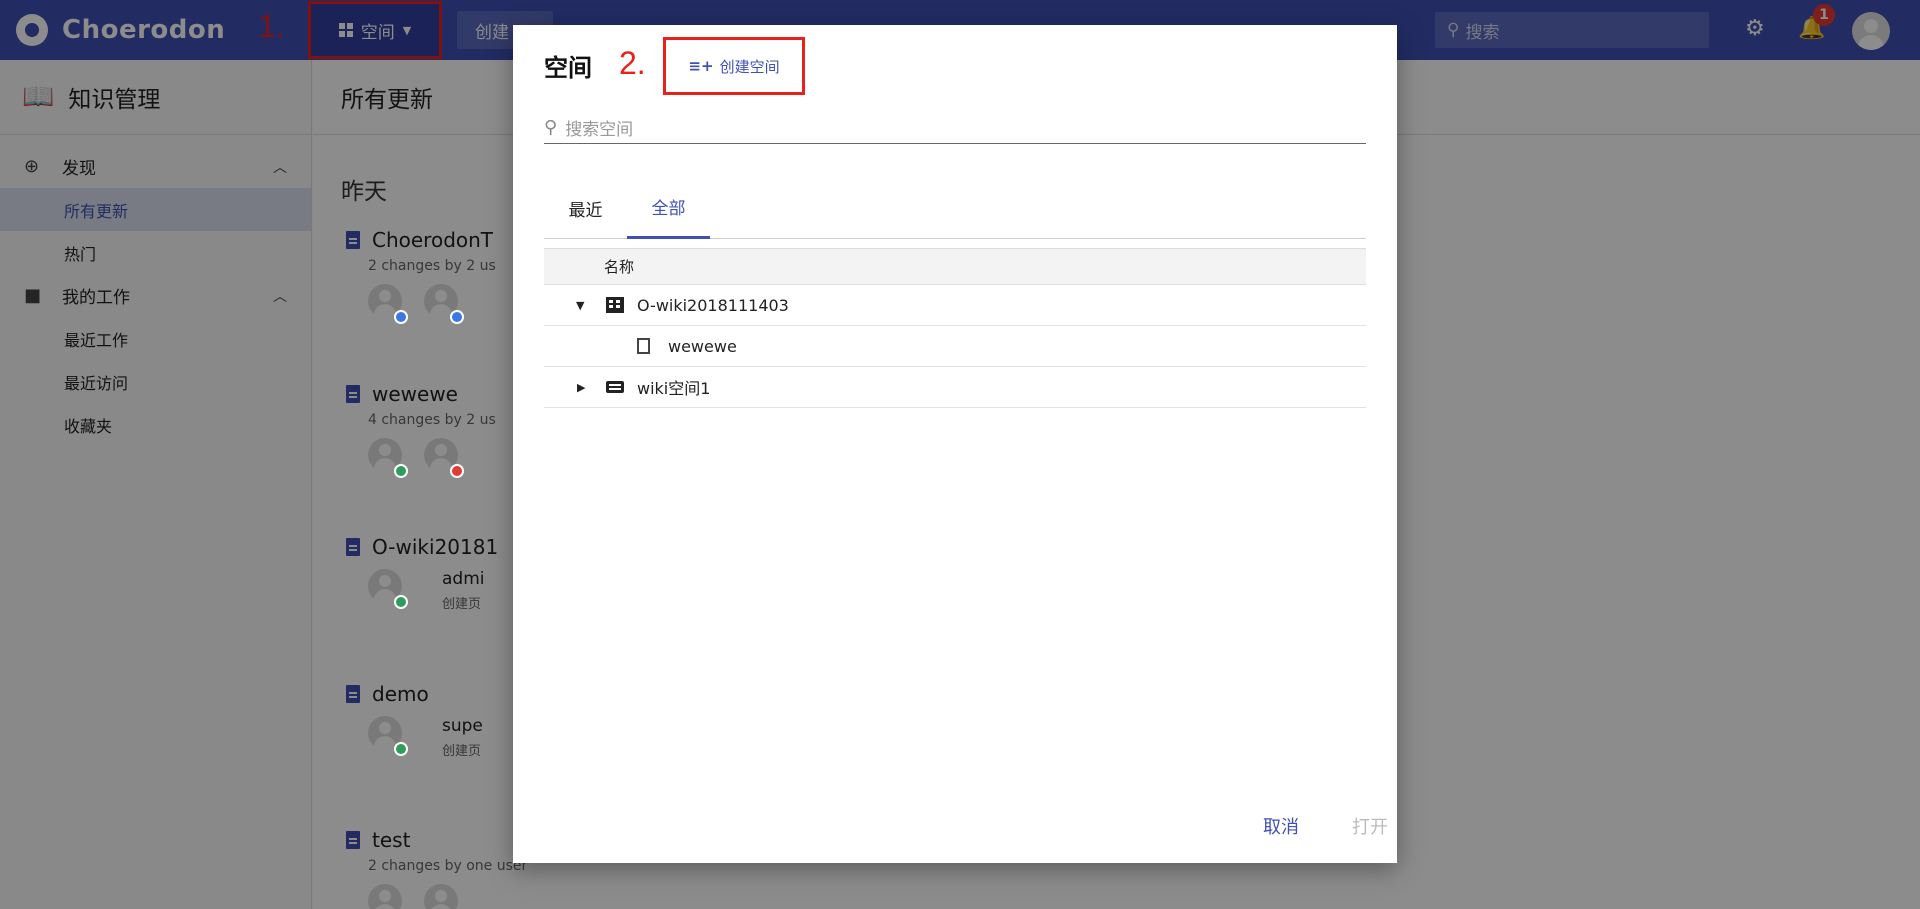 This screenshot has width=1920, height=909. I want to click on search-icon: ⚲, so click(551, 127).